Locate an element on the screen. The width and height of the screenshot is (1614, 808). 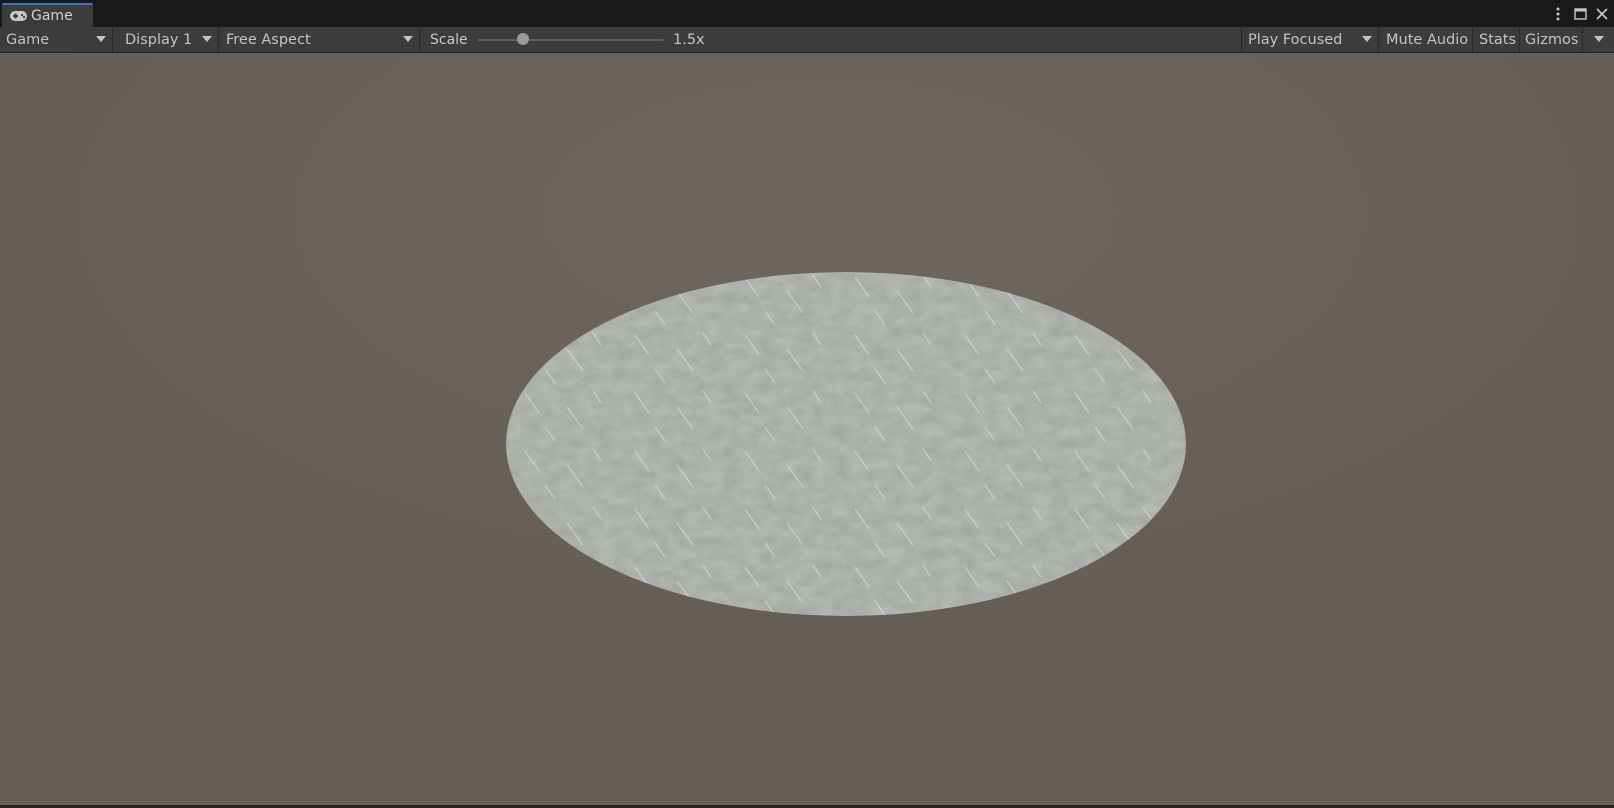
maximize-icon is located at coordinates (1580, 14).